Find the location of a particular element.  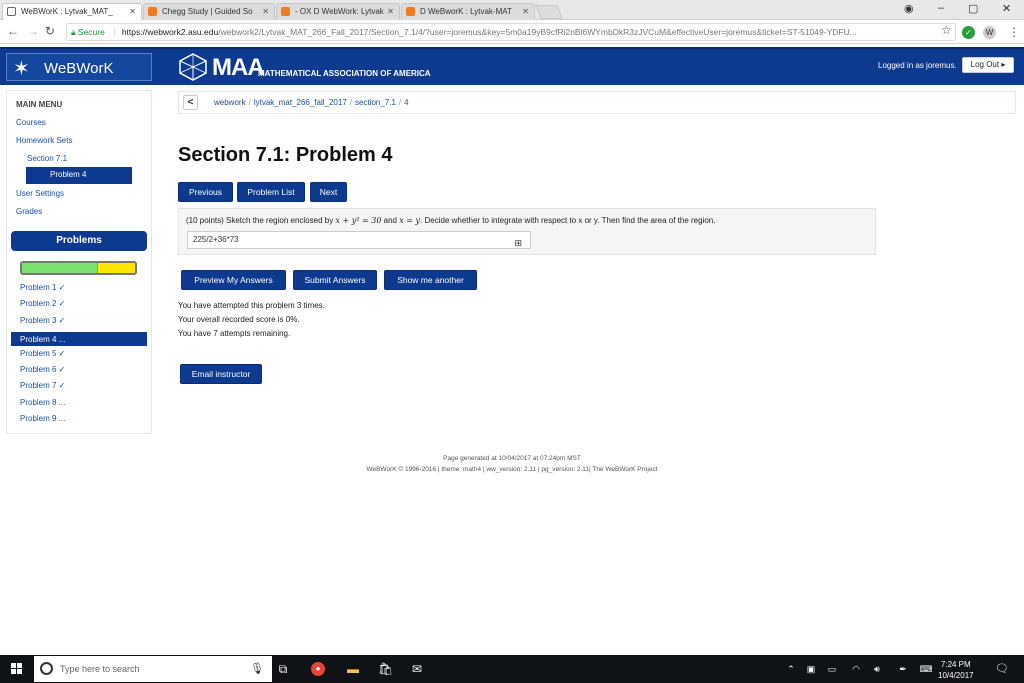

minimize-icon: – is located at coordinates (941, 8).